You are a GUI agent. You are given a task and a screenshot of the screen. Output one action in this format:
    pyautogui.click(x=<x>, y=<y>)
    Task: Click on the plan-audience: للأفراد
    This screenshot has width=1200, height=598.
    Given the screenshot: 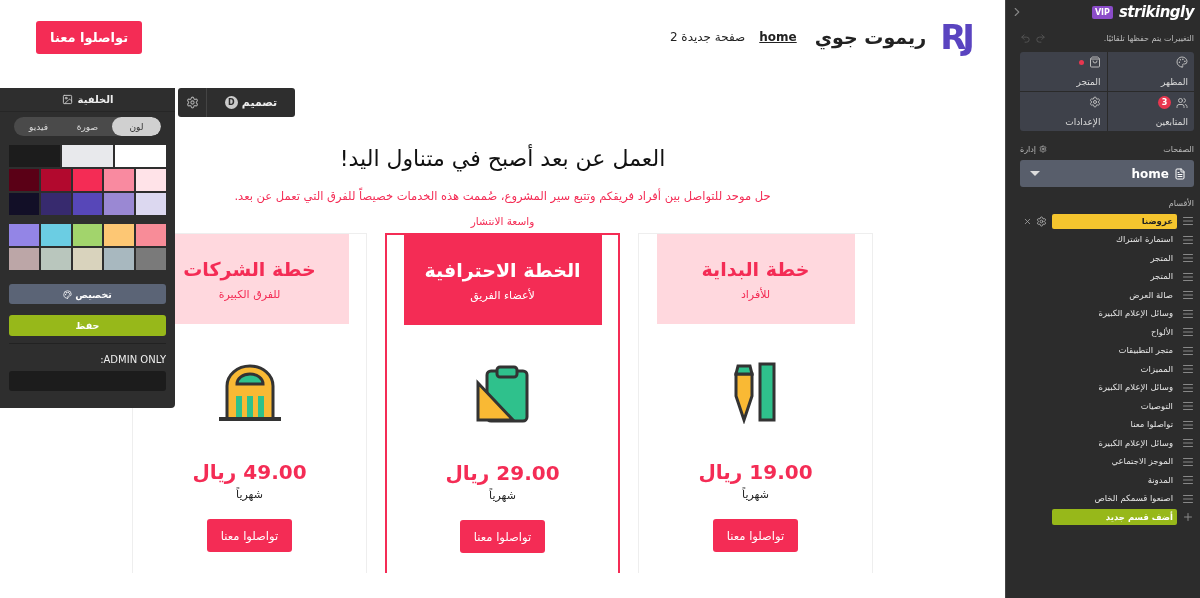 What is the action you would take?
    pyautogui.click(x=755, y=294)
    